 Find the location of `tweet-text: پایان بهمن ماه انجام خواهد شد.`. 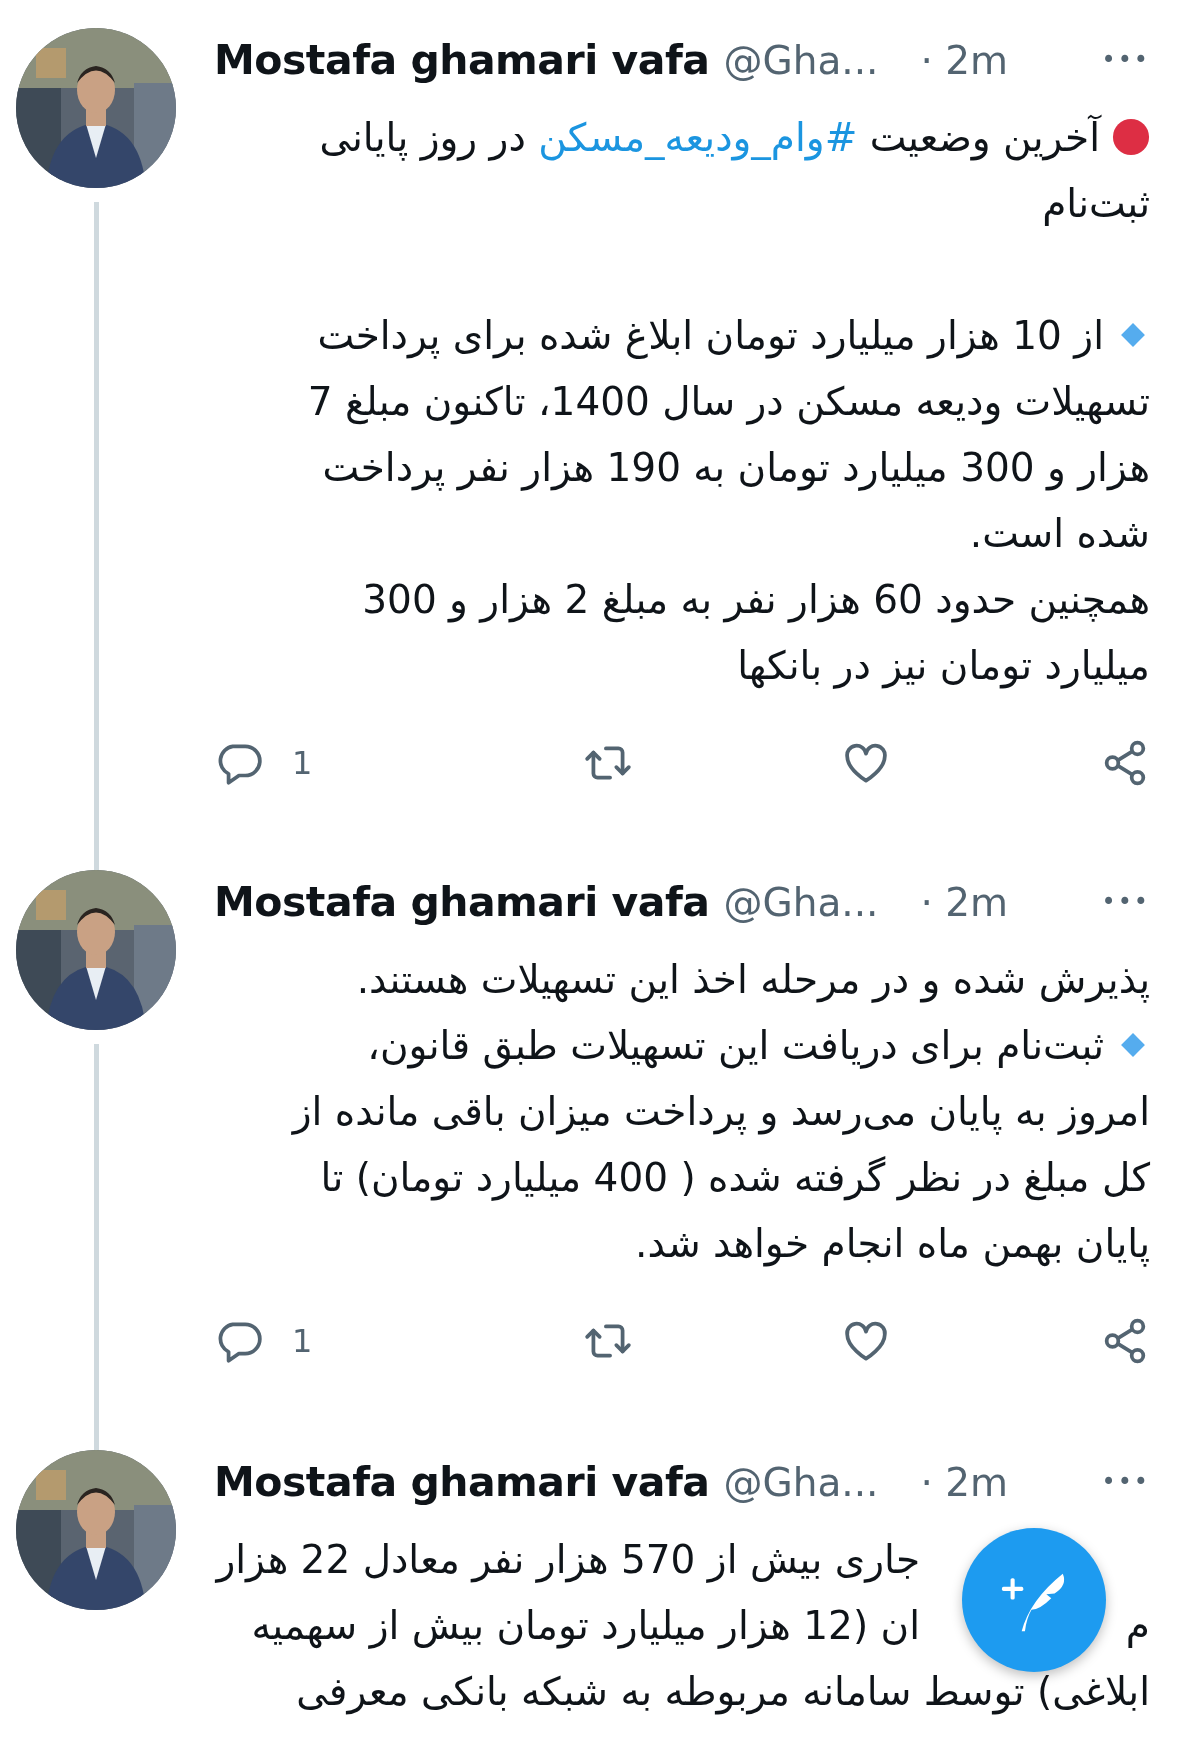

tweet-text: پایان بهمن ماه انجام خواهد شد. is located at coordinates (892, 1243).